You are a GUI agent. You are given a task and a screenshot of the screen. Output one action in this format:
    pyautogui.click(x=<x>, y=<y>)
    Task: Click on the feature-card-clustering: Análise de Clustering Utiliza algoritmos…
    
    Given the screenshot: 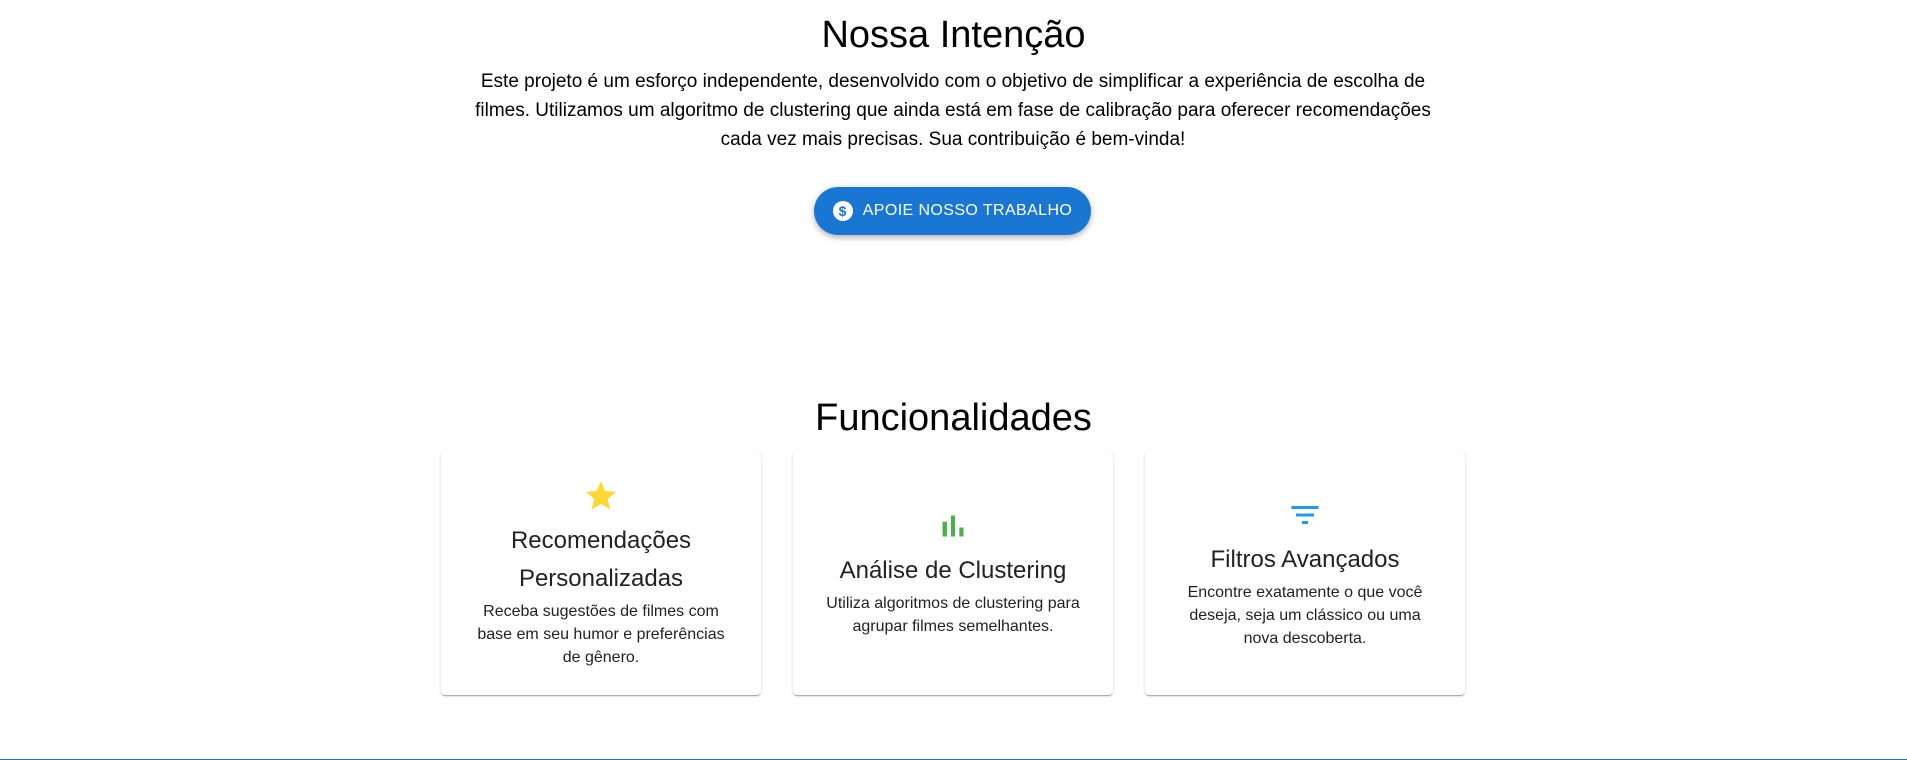 What is the action you would take?
    pyautogui.click(x=953, y=573)
    